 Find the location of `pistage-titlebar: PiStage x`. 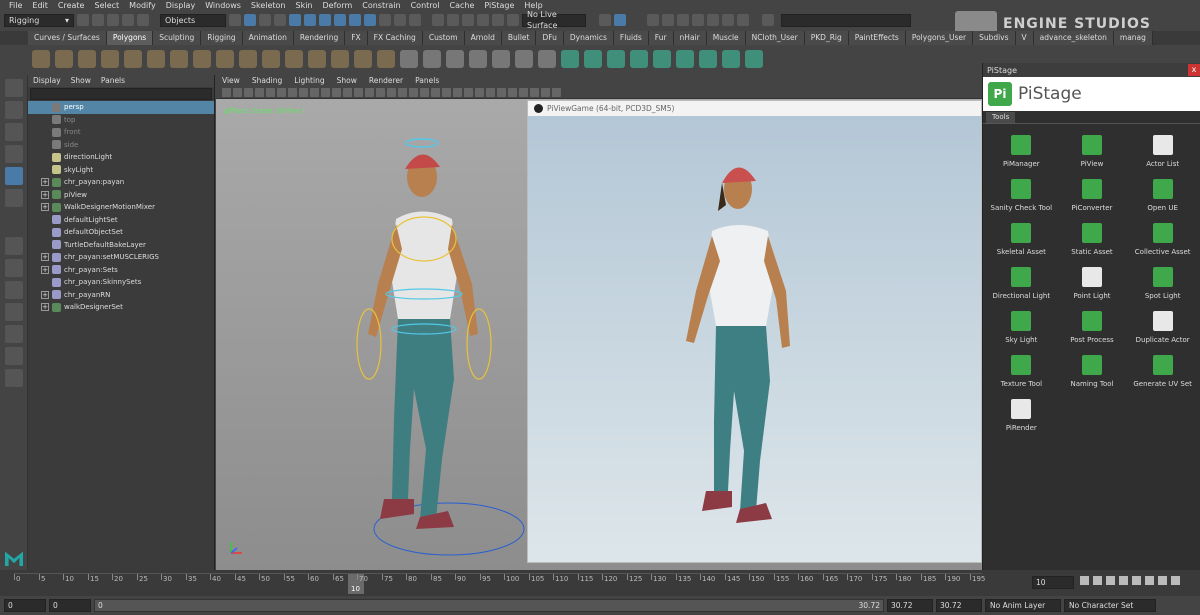

pistage-titlebar: PiStage x is located at coordinates (1091, 70).